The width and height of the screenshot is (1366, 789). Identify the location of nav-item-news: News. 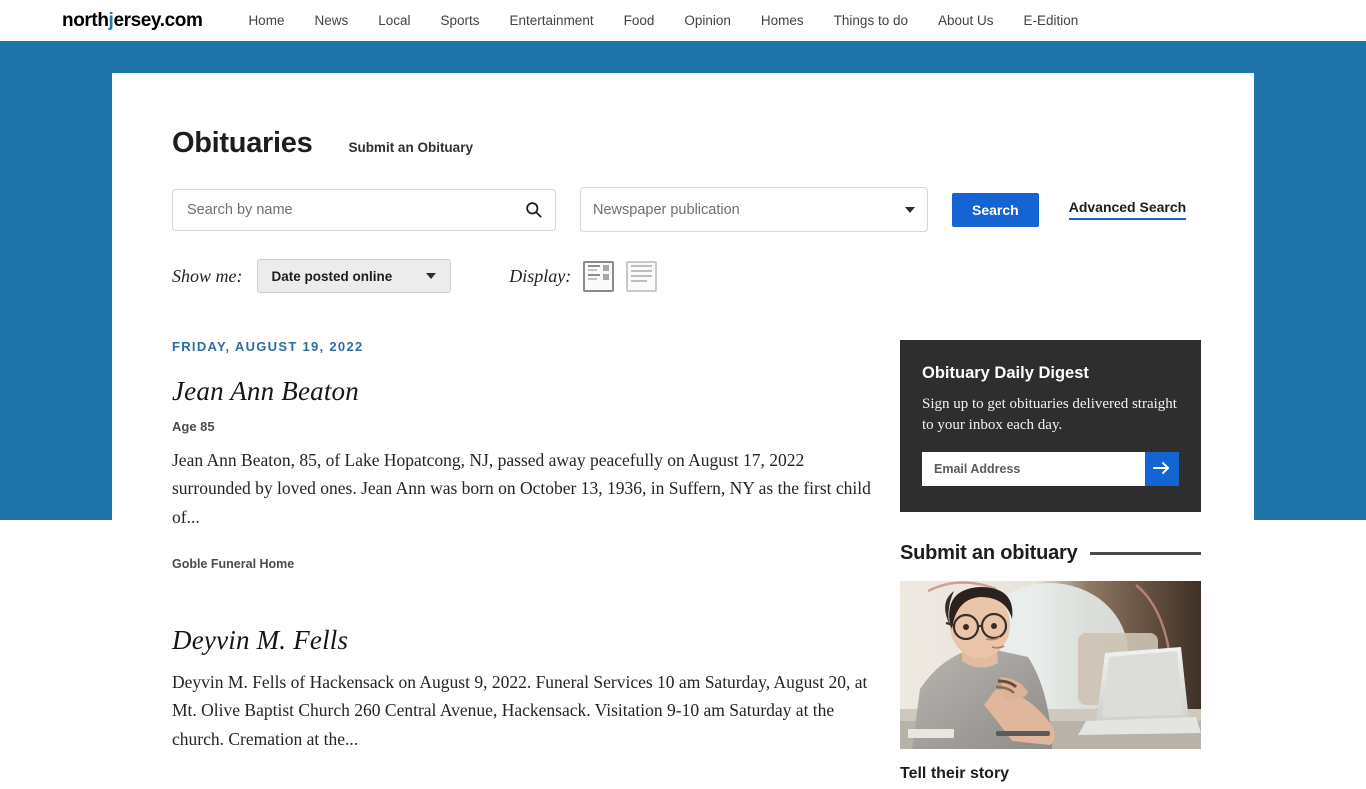
(331, 20).